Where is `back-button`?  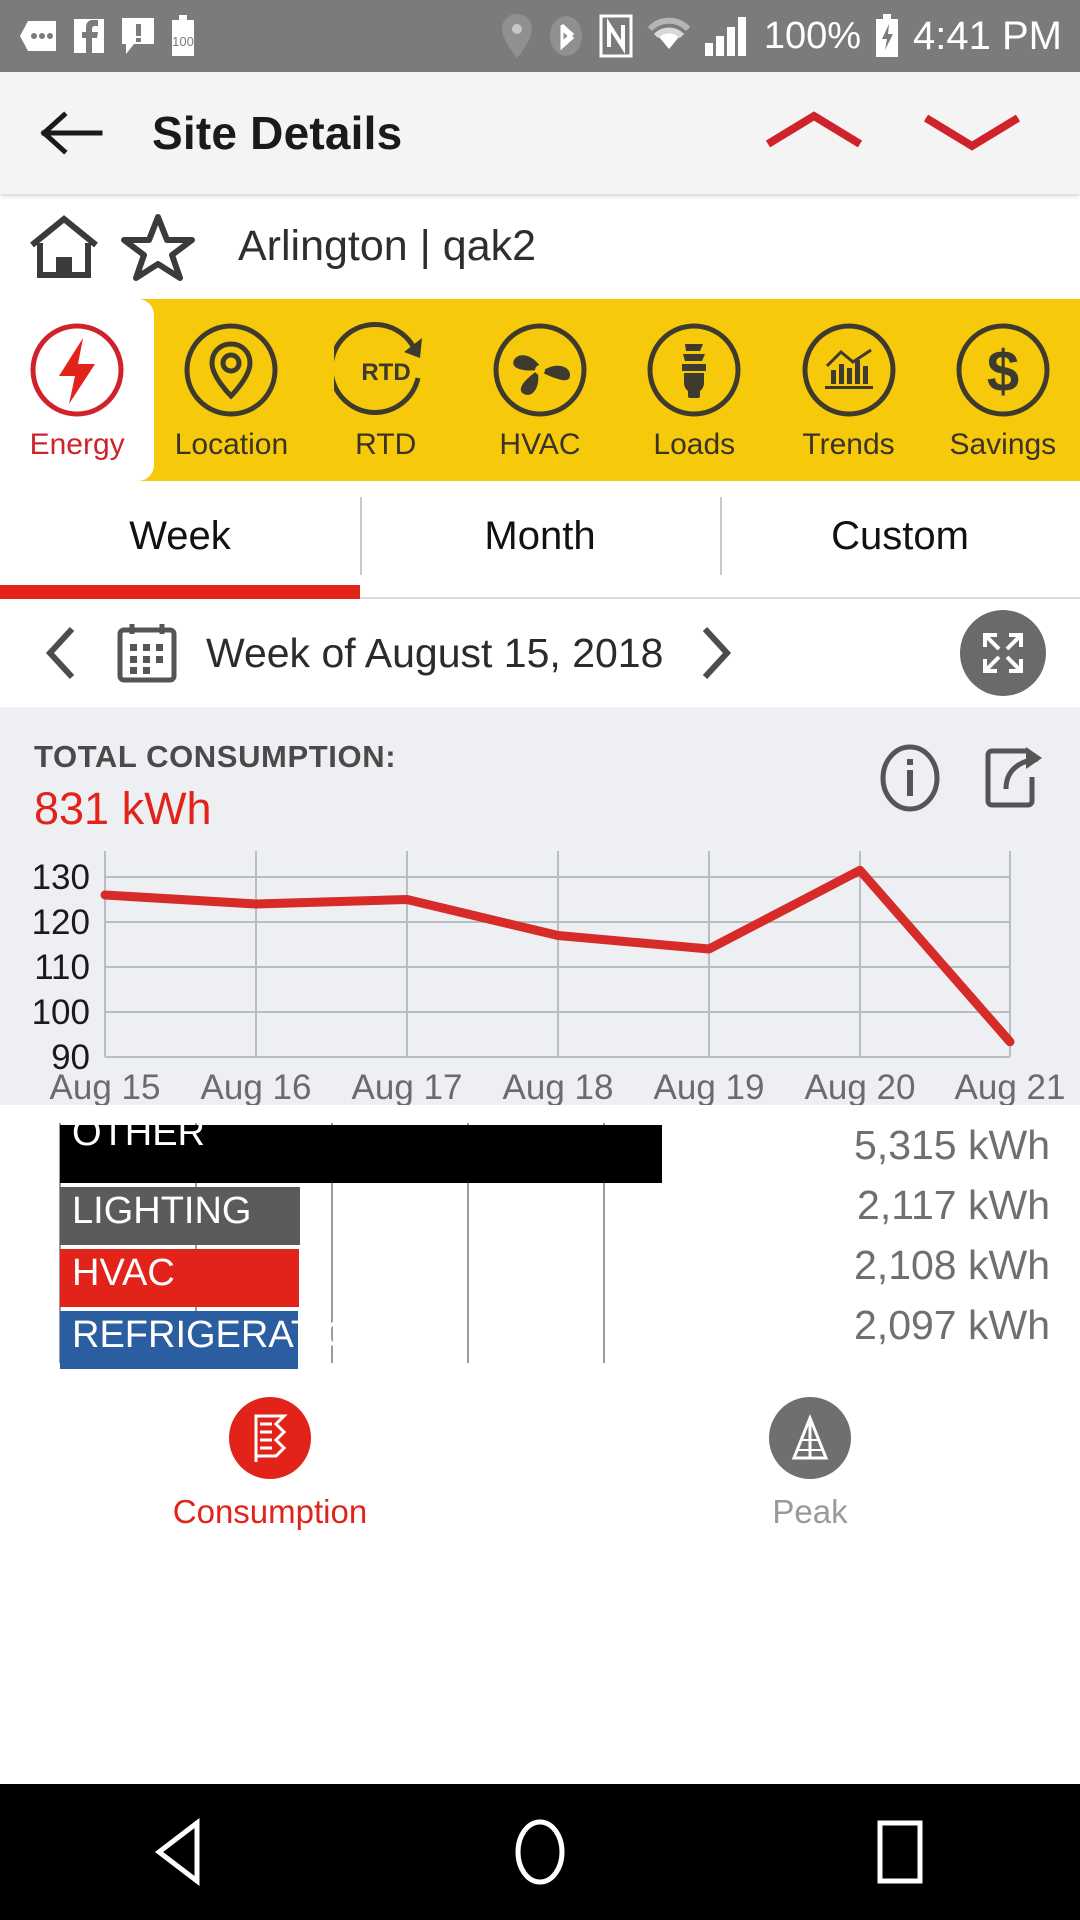
back-button is located at coordinates (75, 133).